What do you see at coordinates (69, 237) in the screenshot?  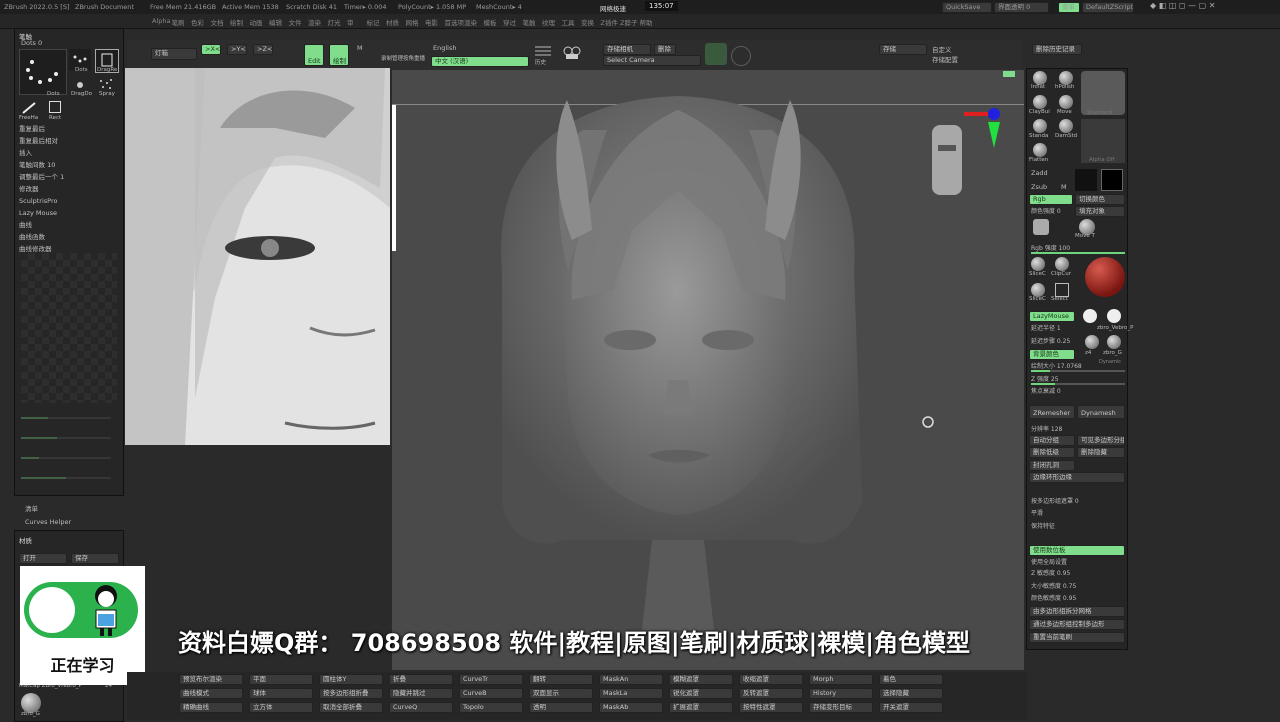 I see `stroke-option-row: 曲线函数` at bounding box center [69, 237].